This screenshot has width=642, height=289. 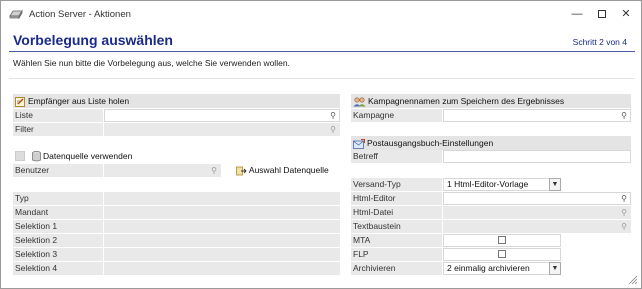 What do you see at coordinates (20, 156) in the screenshot?
I see `datasource-checkbox` at bounding box center [20, 156].